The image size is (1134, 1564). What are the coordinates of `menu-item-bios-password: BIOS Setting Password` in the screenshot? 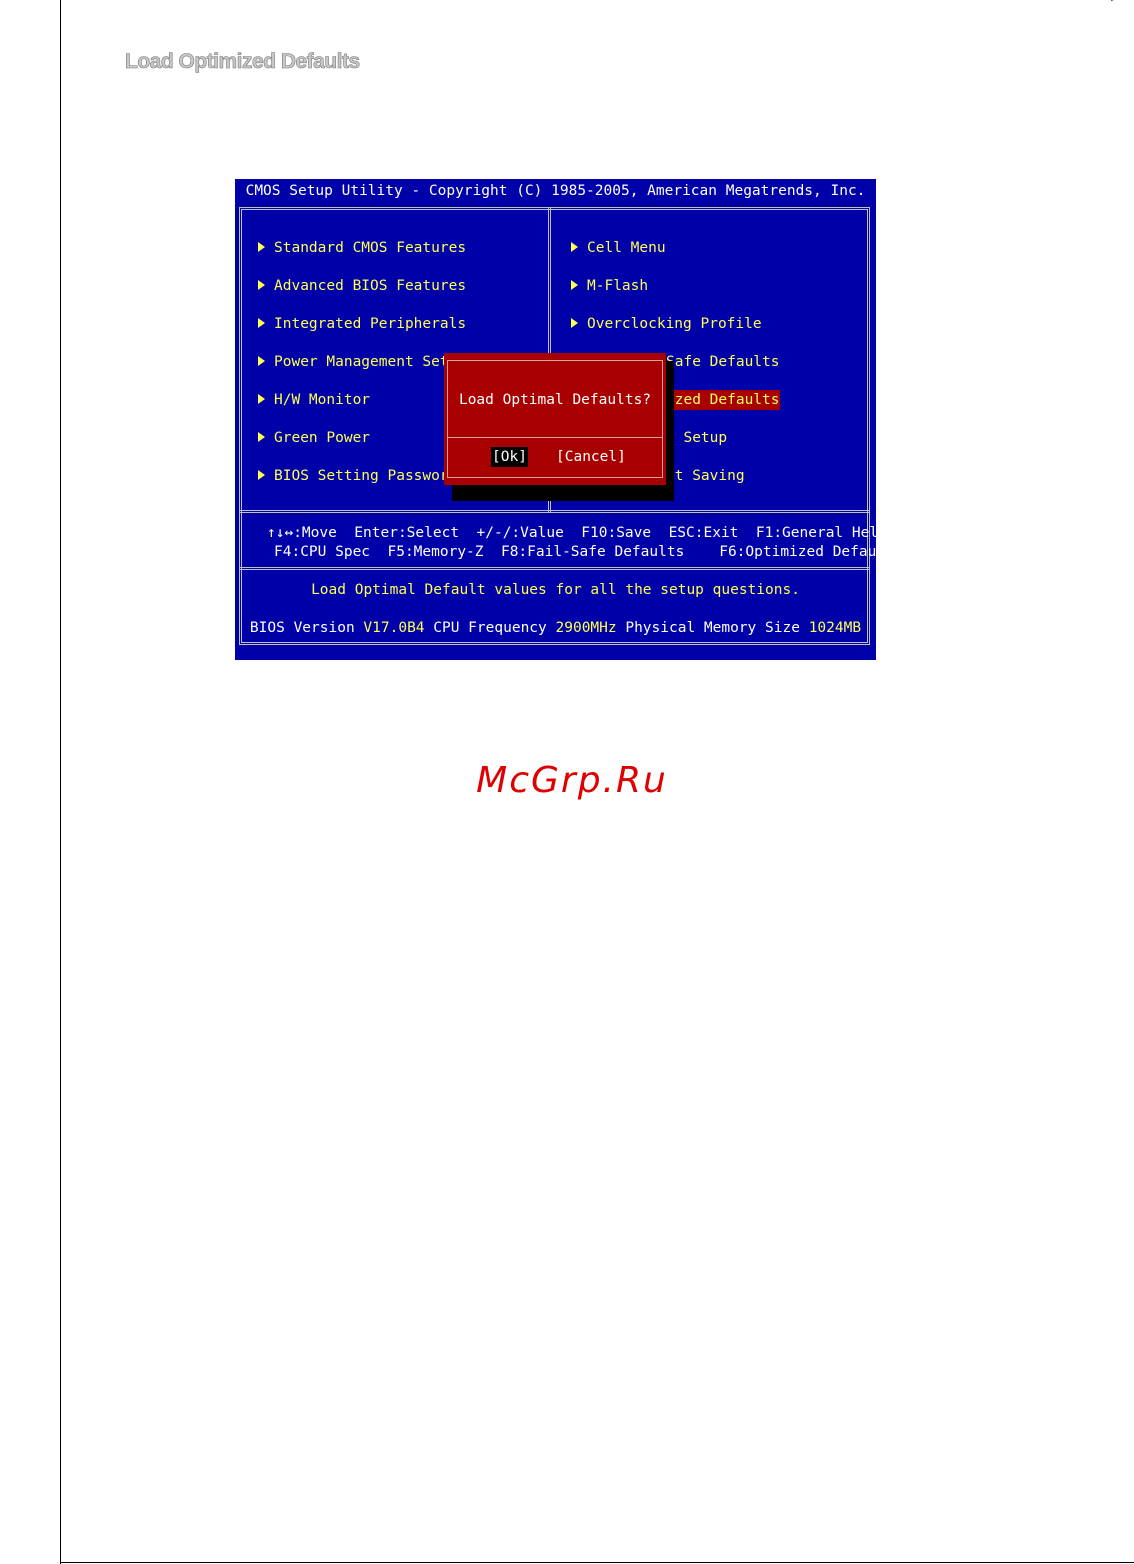 It's located at (357, 476).